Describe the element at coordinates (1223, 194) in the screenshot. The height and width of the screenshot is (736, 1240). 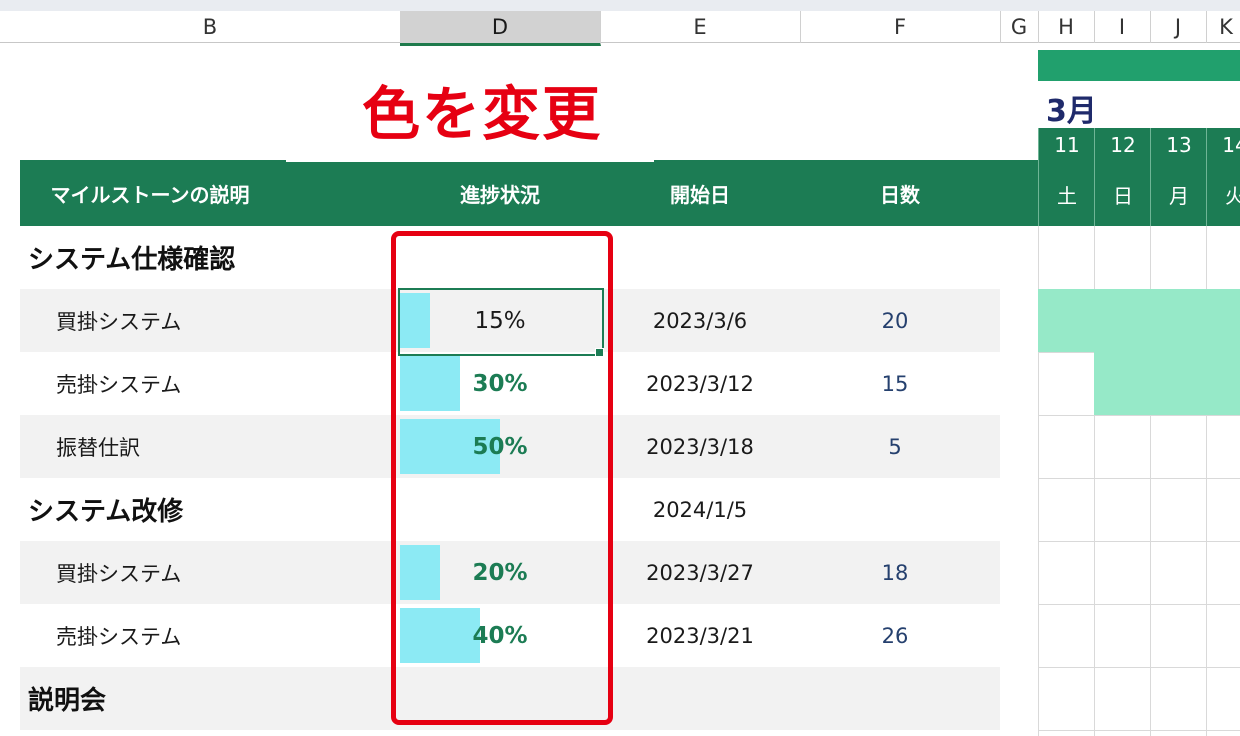
I see `gantt-weekday: 火` at that location.